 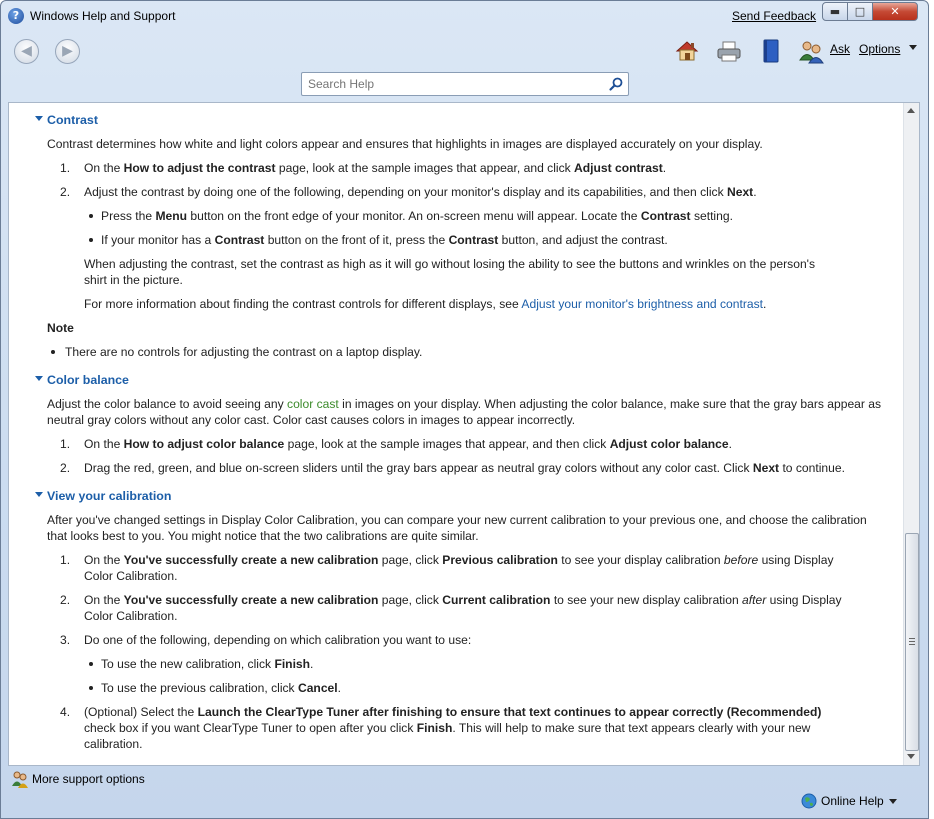 What do you see at coordinates (16, 16) in the screenshot?
I see `help-icon: ?` at bounding box center [16, 16].